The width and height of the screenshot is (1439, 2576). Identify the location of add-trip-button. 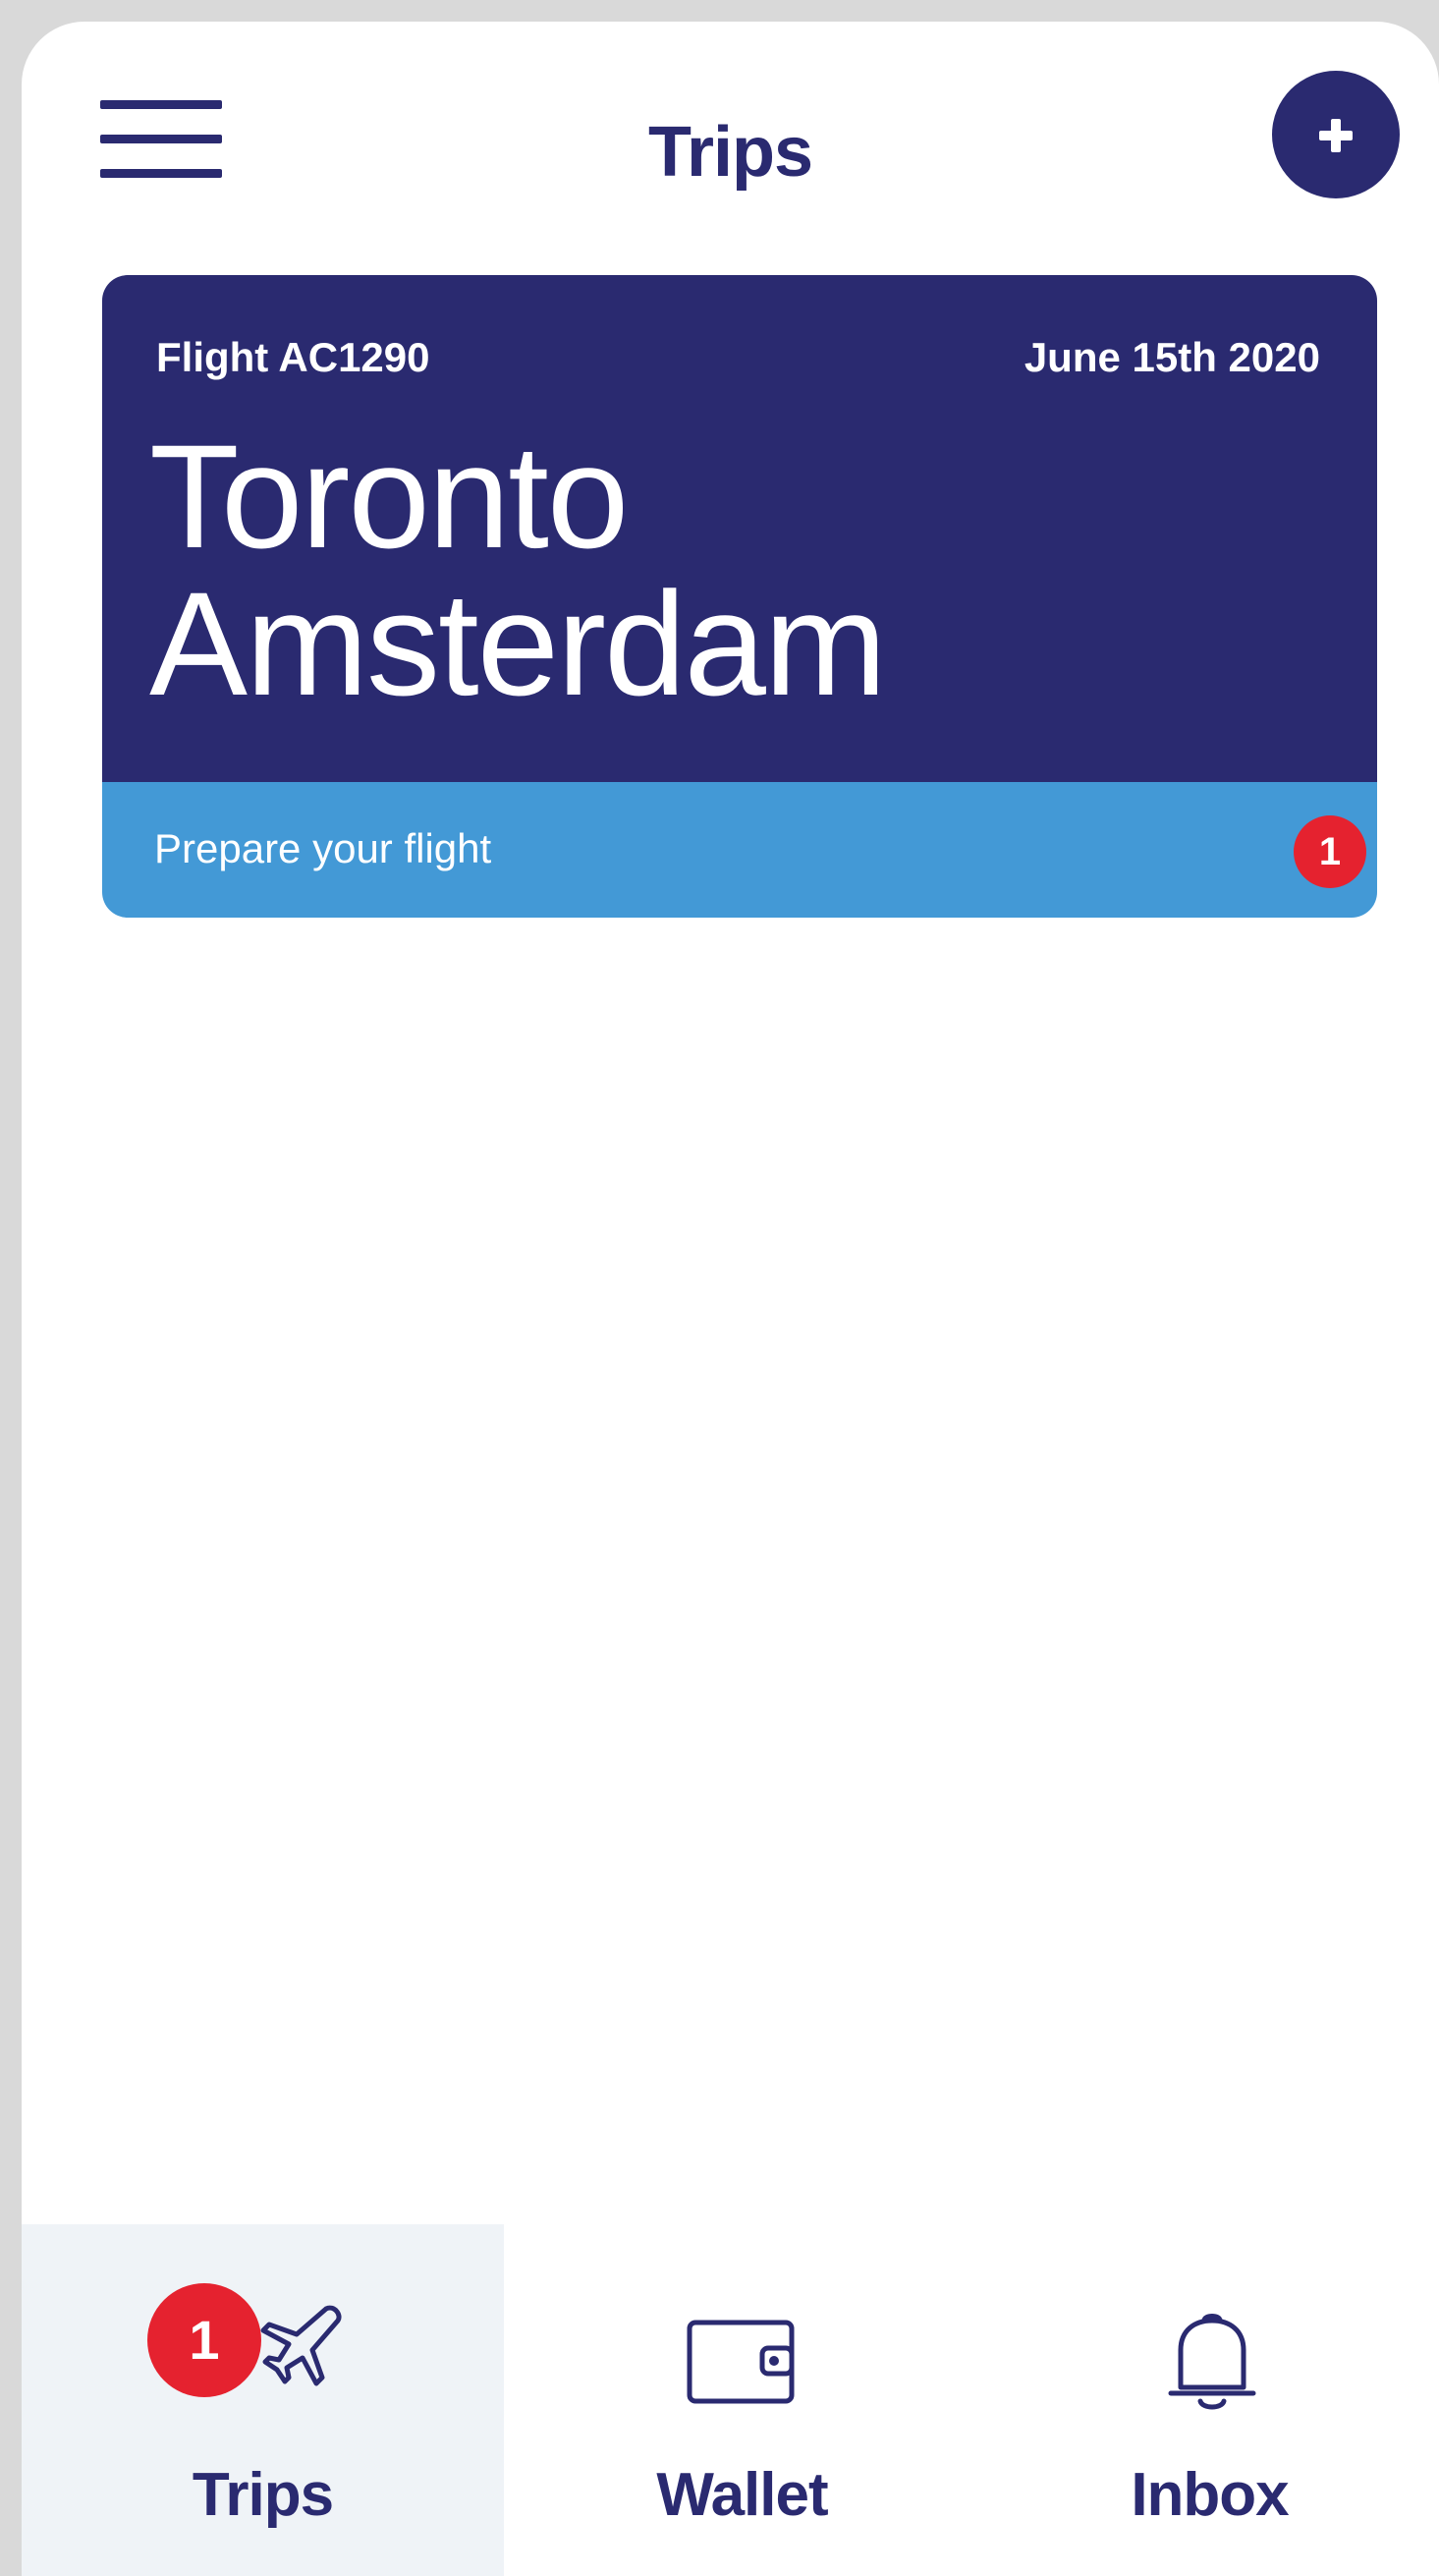
(1336, 134).